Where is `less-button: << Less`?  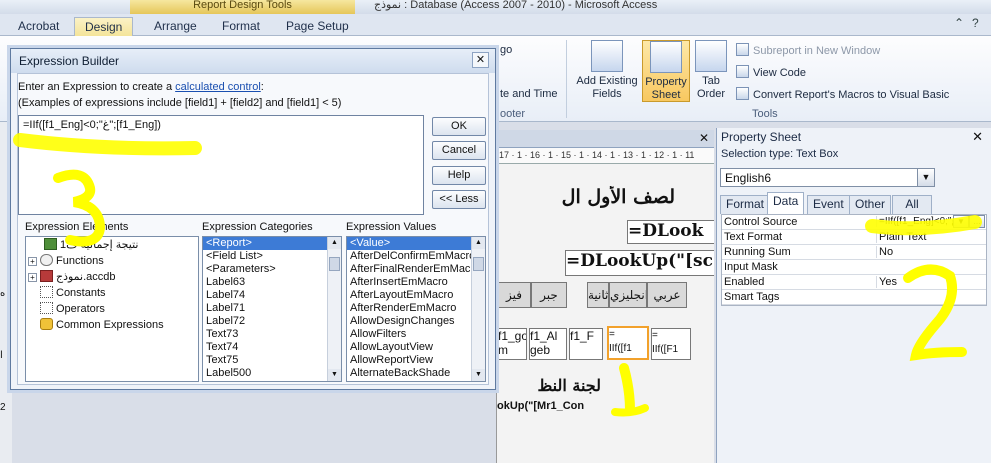
less-button: << Less is located at coordinates (459, 199).